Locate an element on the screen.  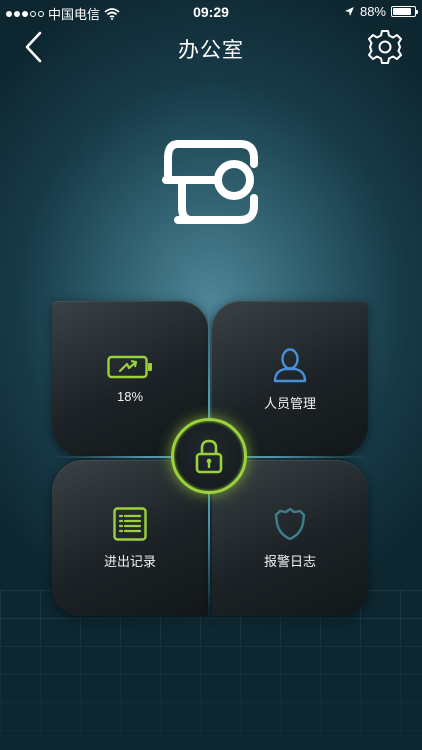
battery-icon is located at coordinates (404, 11).